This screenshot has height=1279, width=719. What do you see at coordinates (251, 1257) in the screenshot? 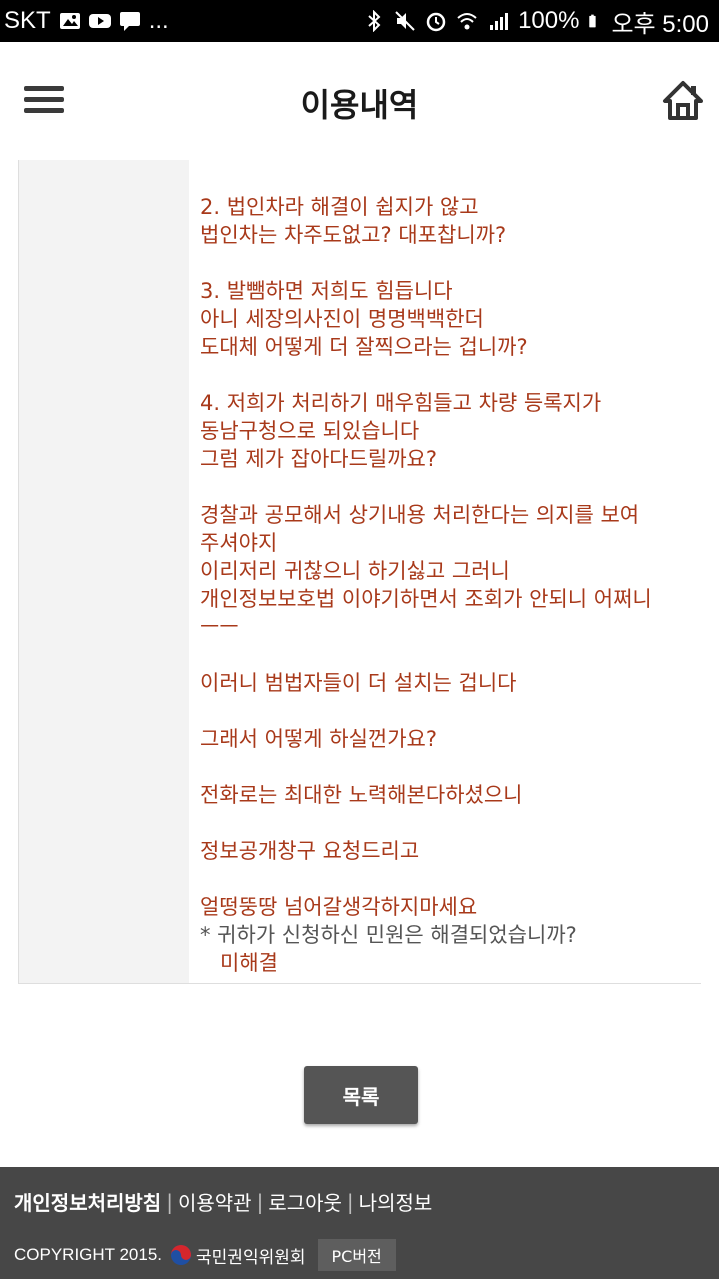
I see `agency-label: 국민권익위원회` at bounding box center [251, 1257].